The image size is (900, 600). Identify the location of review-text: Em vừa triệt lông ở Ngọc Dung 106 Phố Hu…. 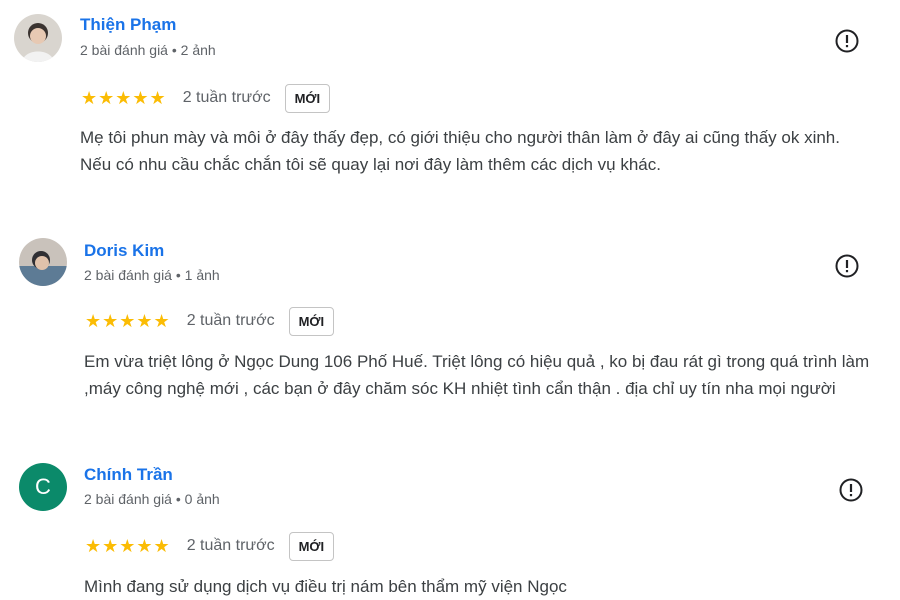
(480, 375).